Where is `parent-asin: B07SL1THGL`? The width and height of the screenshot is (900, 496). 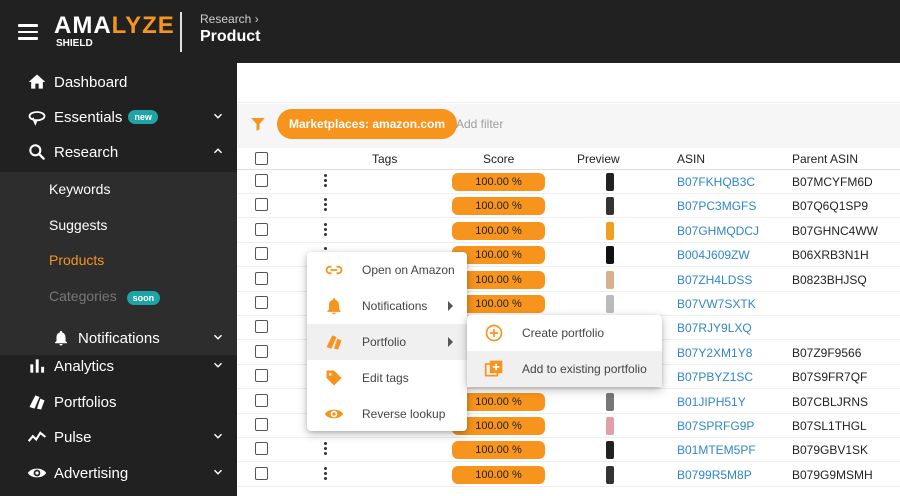 parent-asin: B07SL1THGL is located at coordinates (829, 426).